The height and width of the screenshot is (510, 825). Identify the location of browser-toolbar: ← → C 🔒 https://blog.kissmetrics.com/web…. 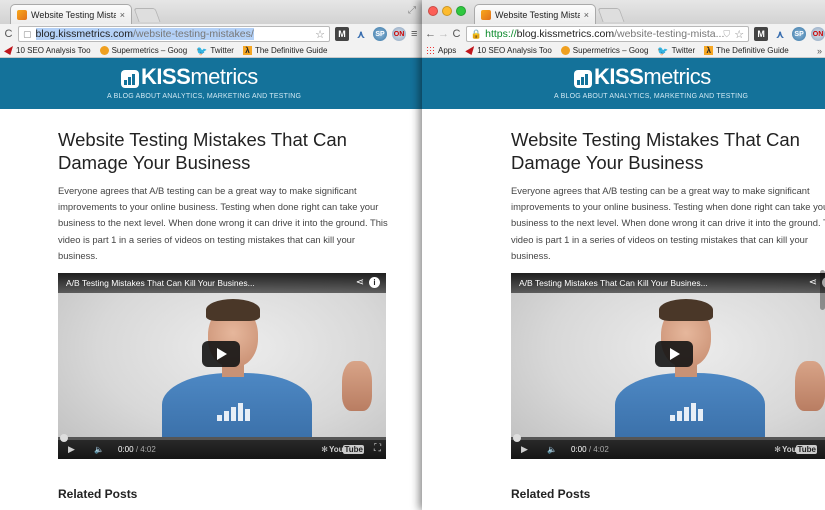
(623, 34).